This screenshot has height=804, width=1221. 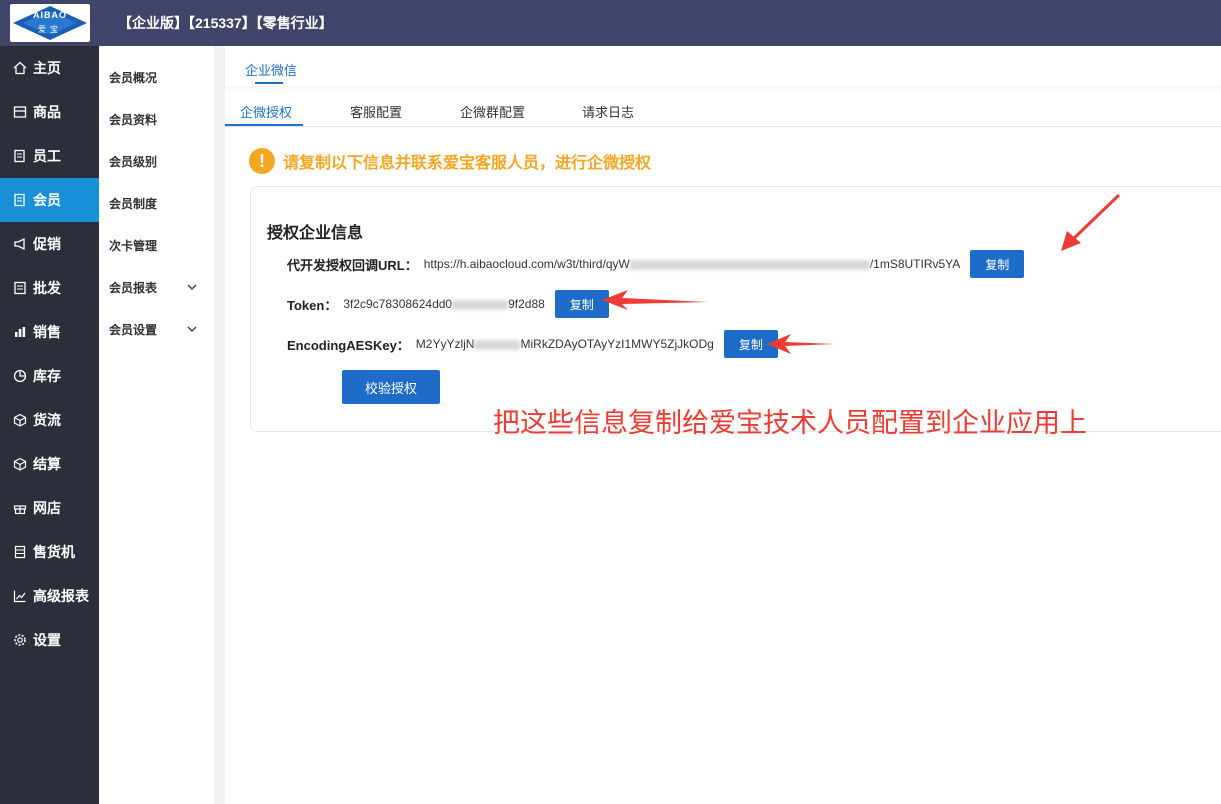 What do you see at coordinates (20, 244) in the screenshot?
I see `megaphone-icon` at bounding box center [20, 244].